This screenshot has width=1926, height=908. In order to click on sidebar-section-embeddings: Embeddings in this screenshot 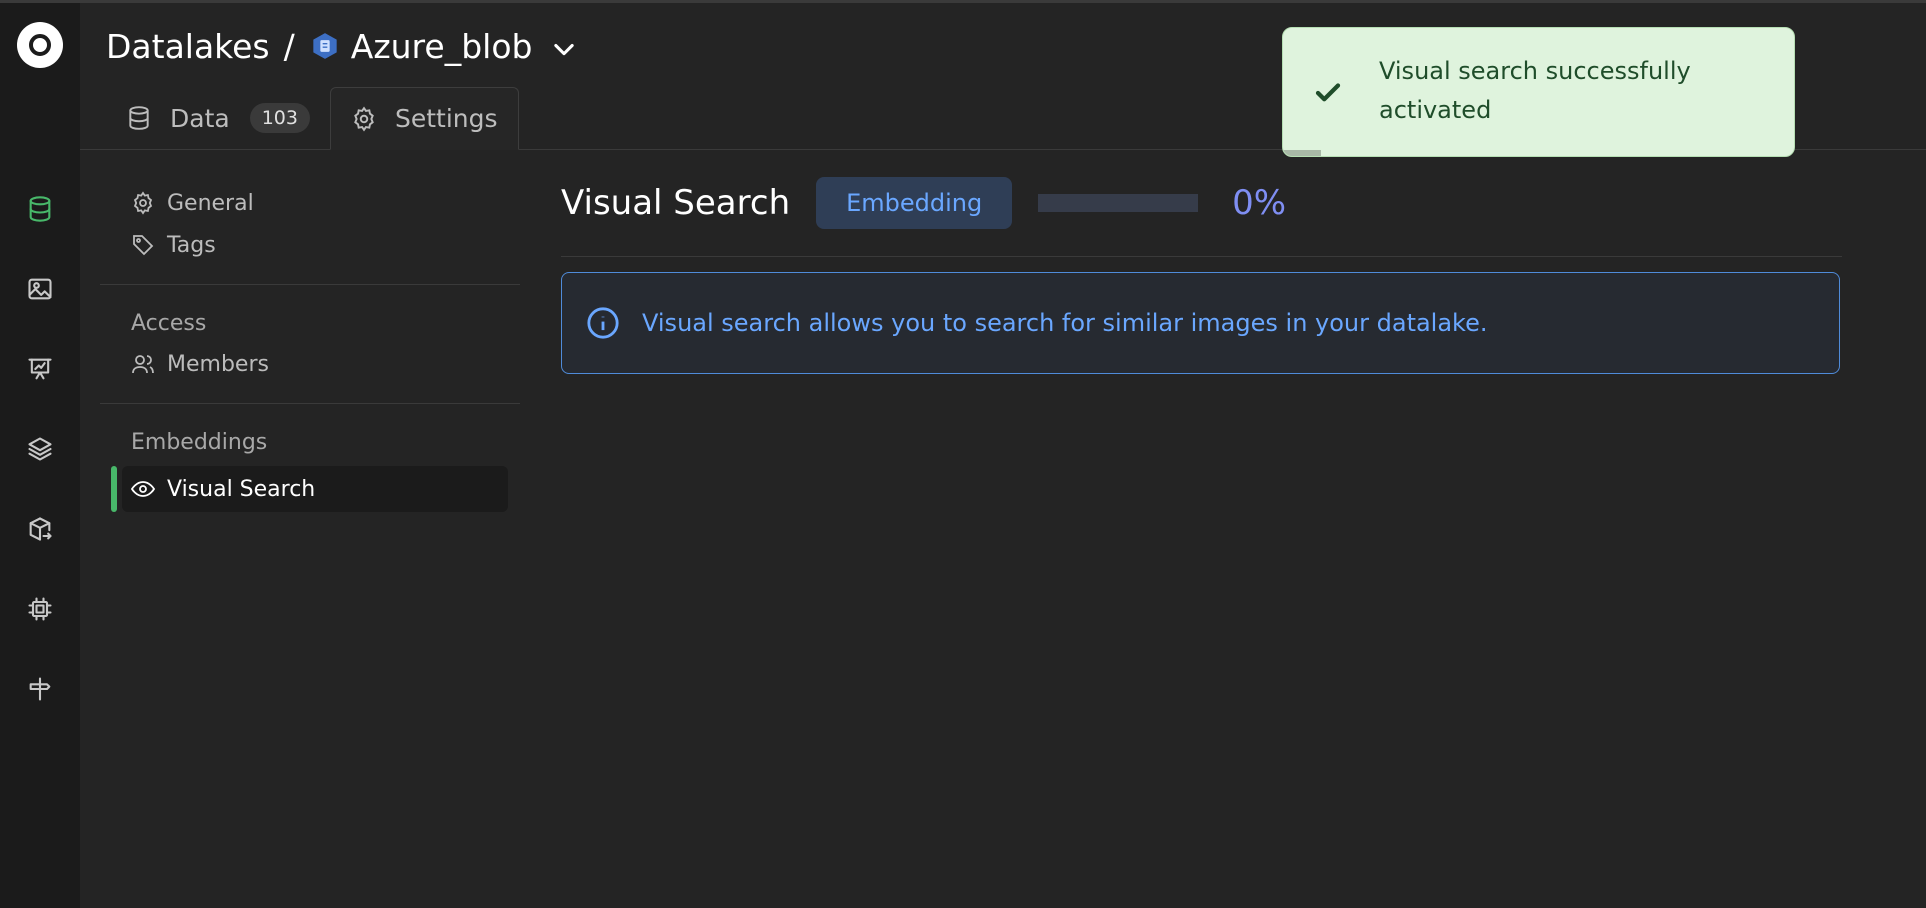, I will do `click(199, 442)`.